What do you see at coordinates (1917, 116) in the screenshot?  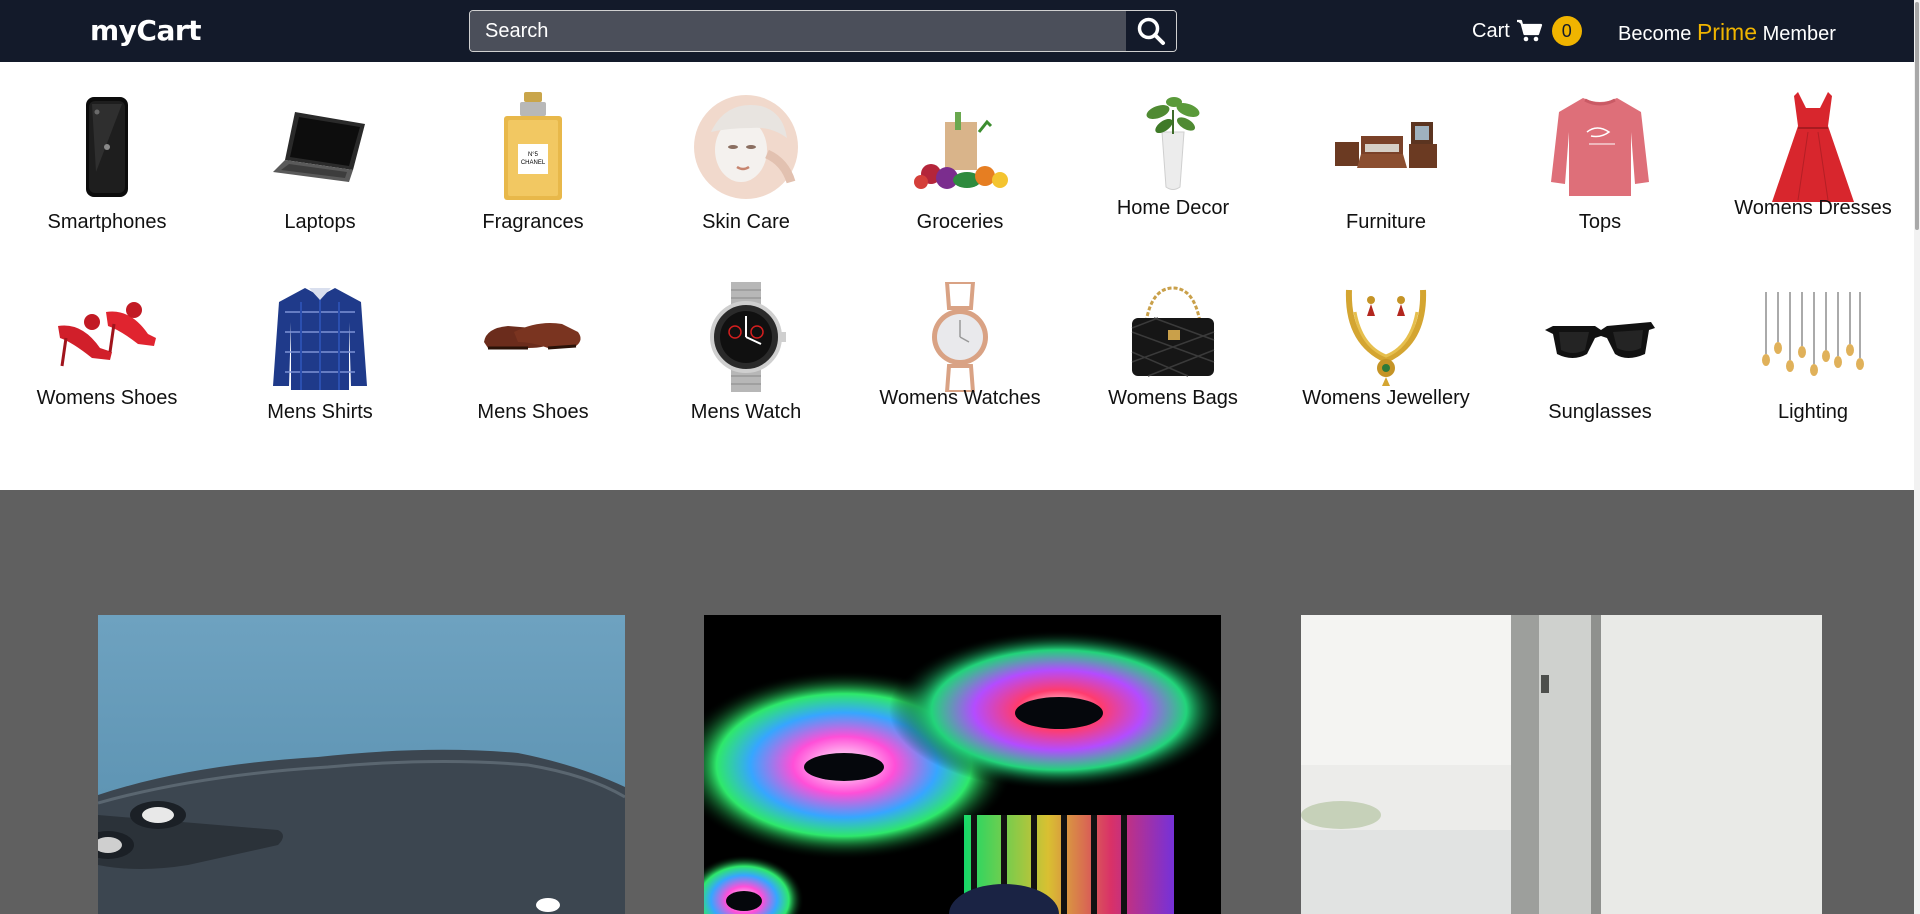 I see `scrollbar-thumb` at bounding box center [1917, 116].